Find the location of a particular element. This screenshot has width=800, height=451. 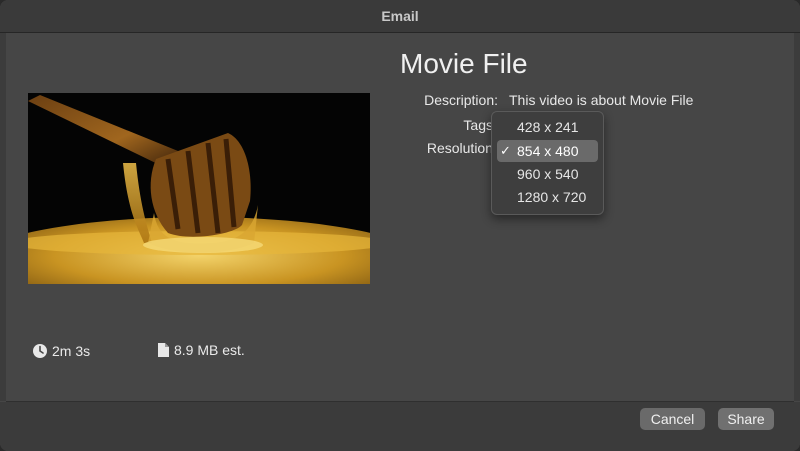

resolution-option-854x480: ✓ 854 x 480 is located at coordinates (547, 151).